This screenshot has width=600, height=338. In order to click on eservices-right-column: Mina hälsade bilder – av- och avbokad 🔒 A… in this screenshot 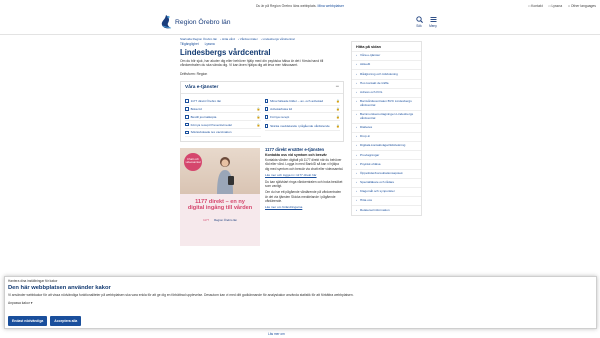, I will do `click(302, 117)`.